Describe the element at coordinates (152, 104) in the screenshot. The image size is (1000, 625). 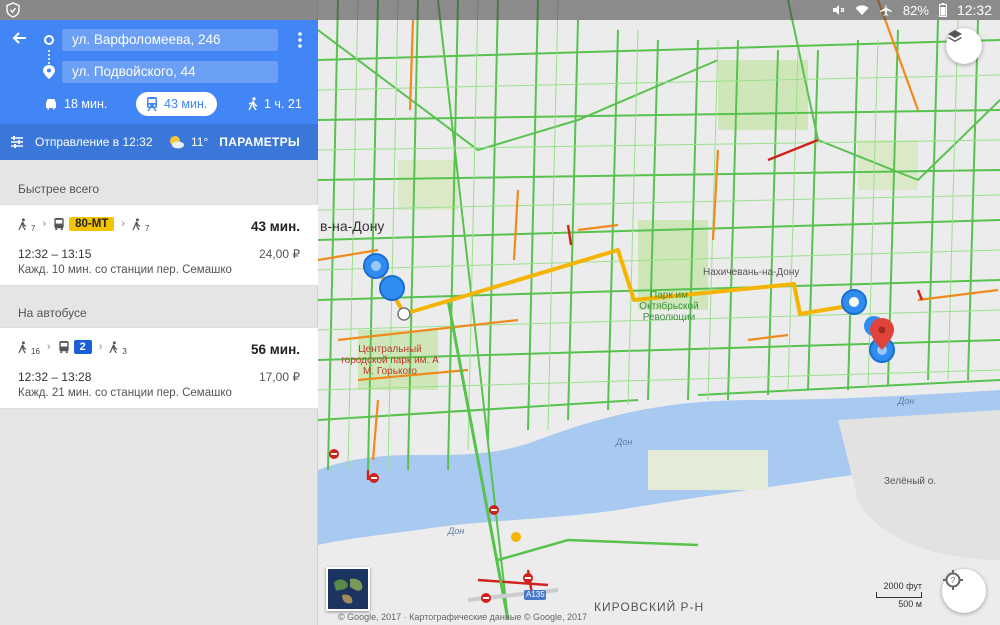
I see `train-icon` at that location.